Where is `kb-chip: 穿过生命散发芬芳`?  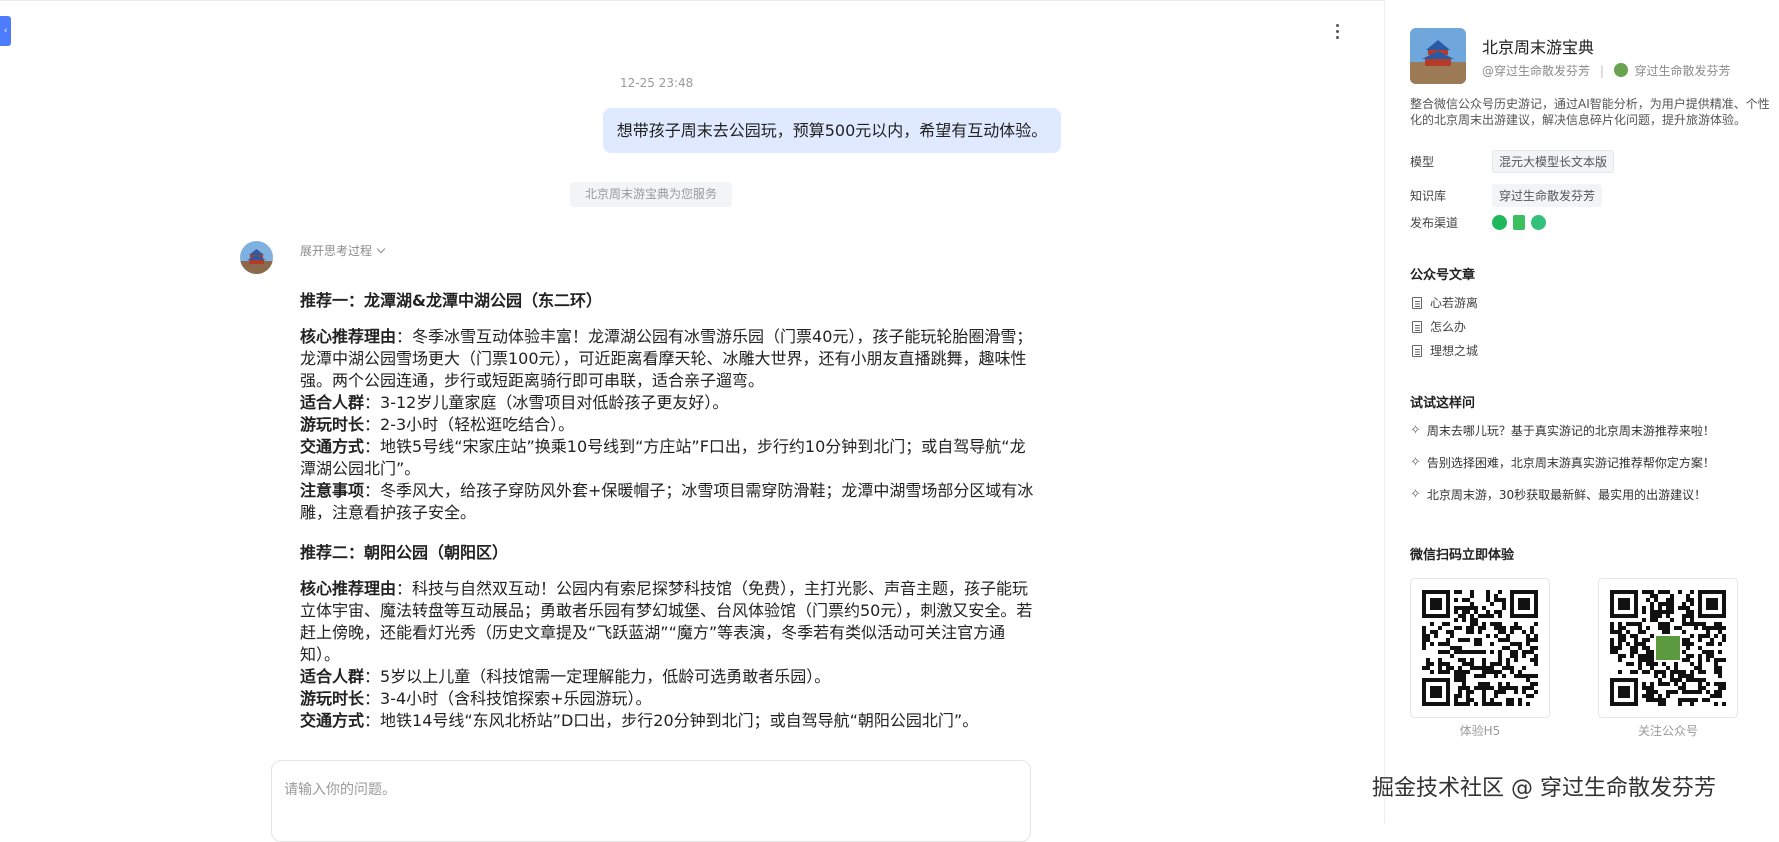
kb-chip: 穿过生命散发芬芳 is located at coordinates (1547, 195).